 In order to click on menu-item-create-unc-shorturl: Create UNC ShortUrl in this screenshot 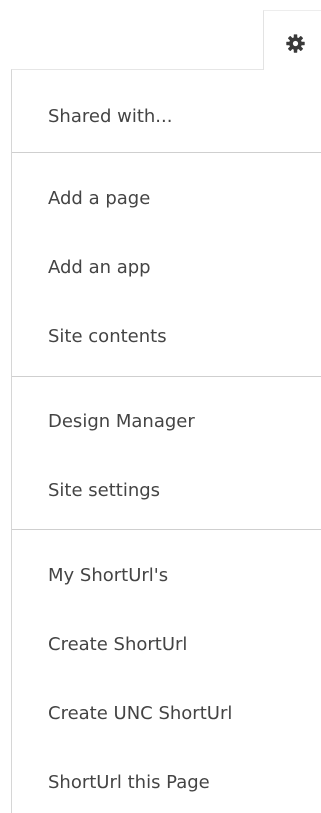, I will do `click(140, 714)`.